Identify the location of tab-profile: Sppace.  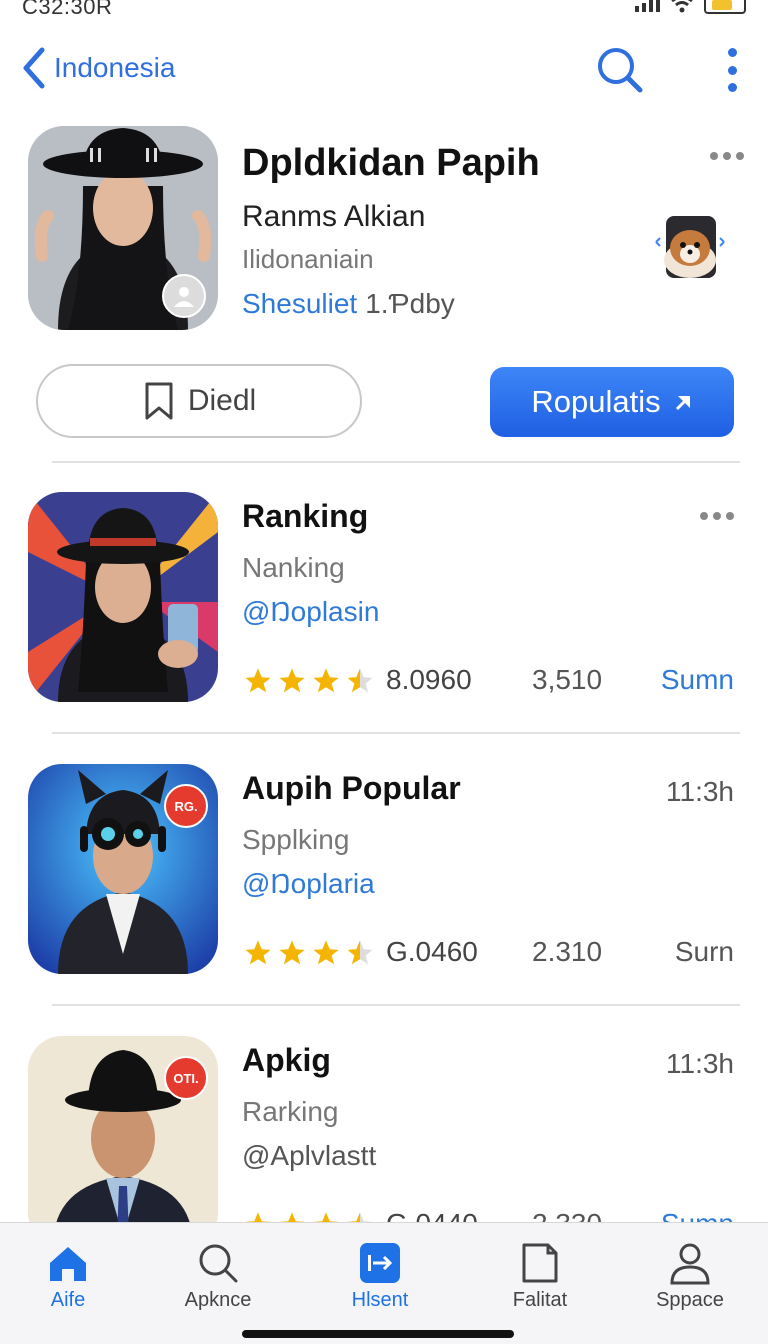
(690, 1276).